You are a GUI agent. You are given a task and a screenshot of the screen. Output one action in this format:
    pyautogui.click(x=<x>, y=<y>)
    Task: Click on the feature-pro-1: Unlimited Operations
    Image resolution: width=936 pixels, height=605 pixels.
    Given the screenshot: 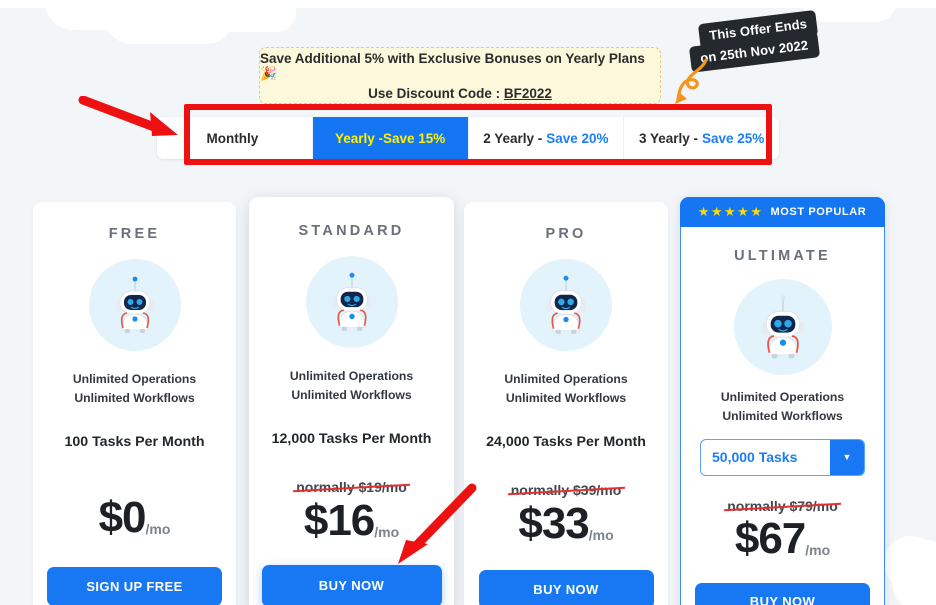 What is the action you would take?
    pyautogui.click(x=566, y=379)
    